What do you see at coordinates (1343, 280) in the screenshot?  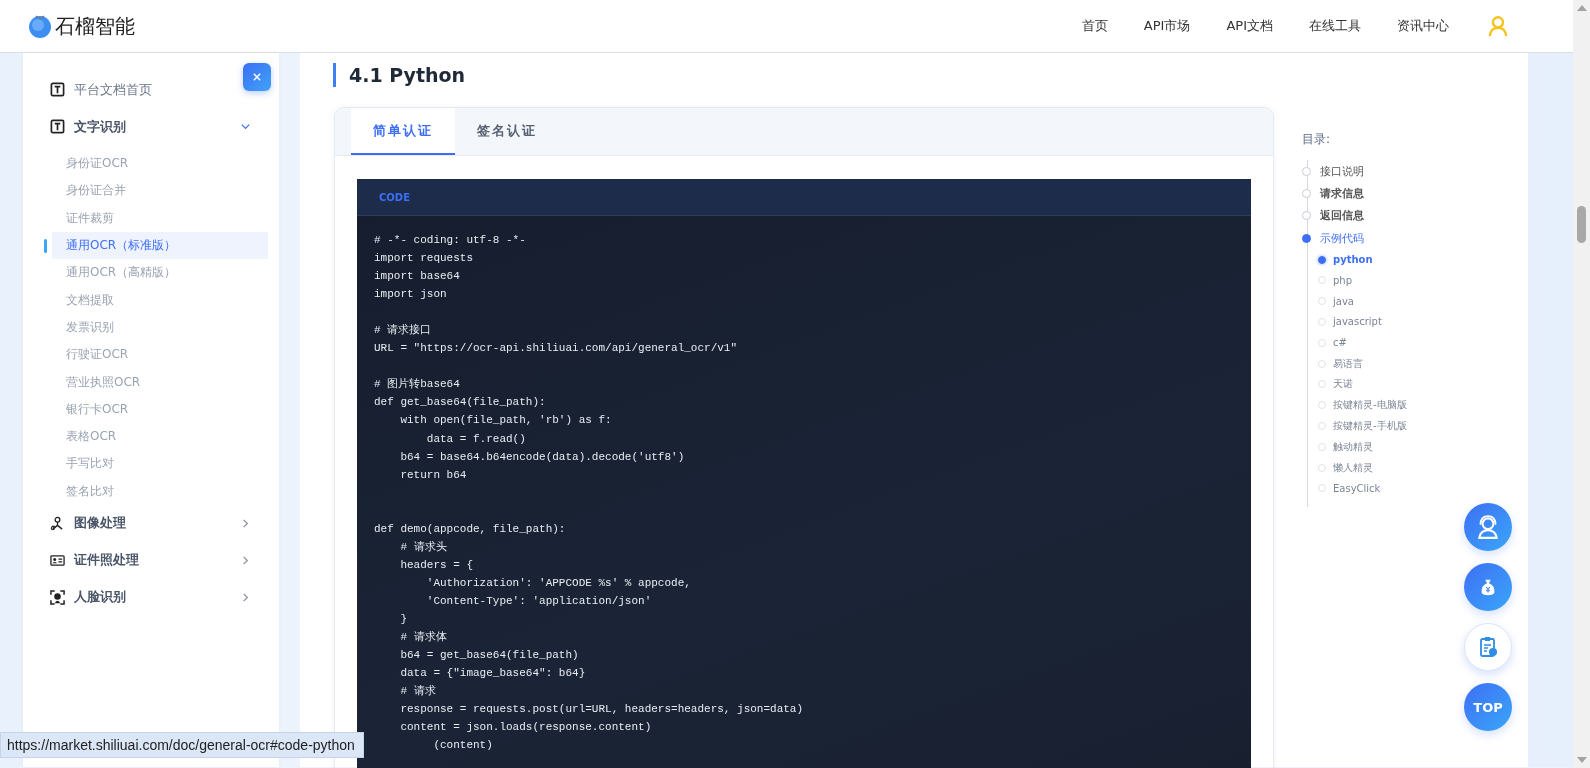 I see `toc-link: php` at bounding box center [1343, 280].